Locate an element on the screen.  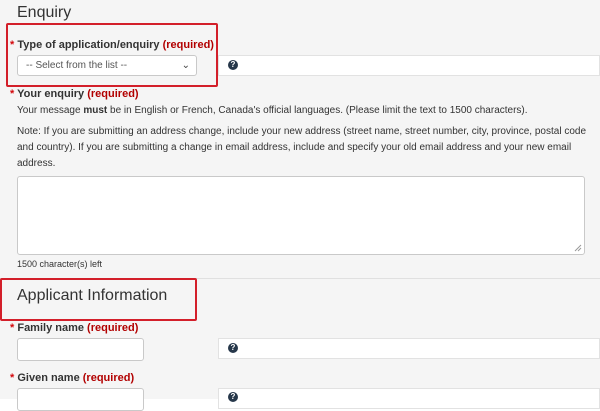
applicant-heading: Applicant Information is located at coordinates (92, 295).